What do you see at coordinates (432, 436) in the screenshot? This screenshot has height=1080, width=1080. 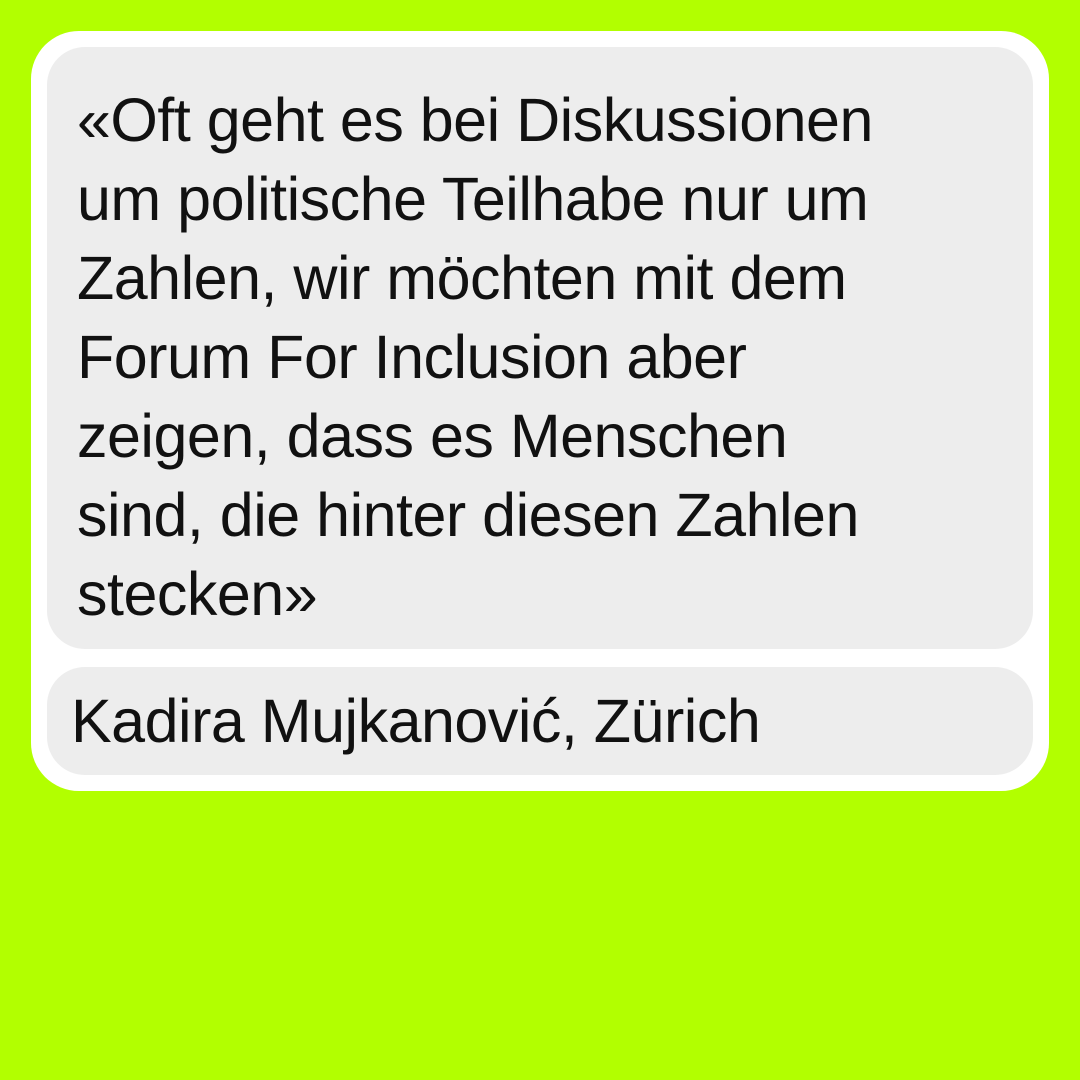 I see `quote-line: zeigen, dass es Menschen` at bounding box center [432, 436].